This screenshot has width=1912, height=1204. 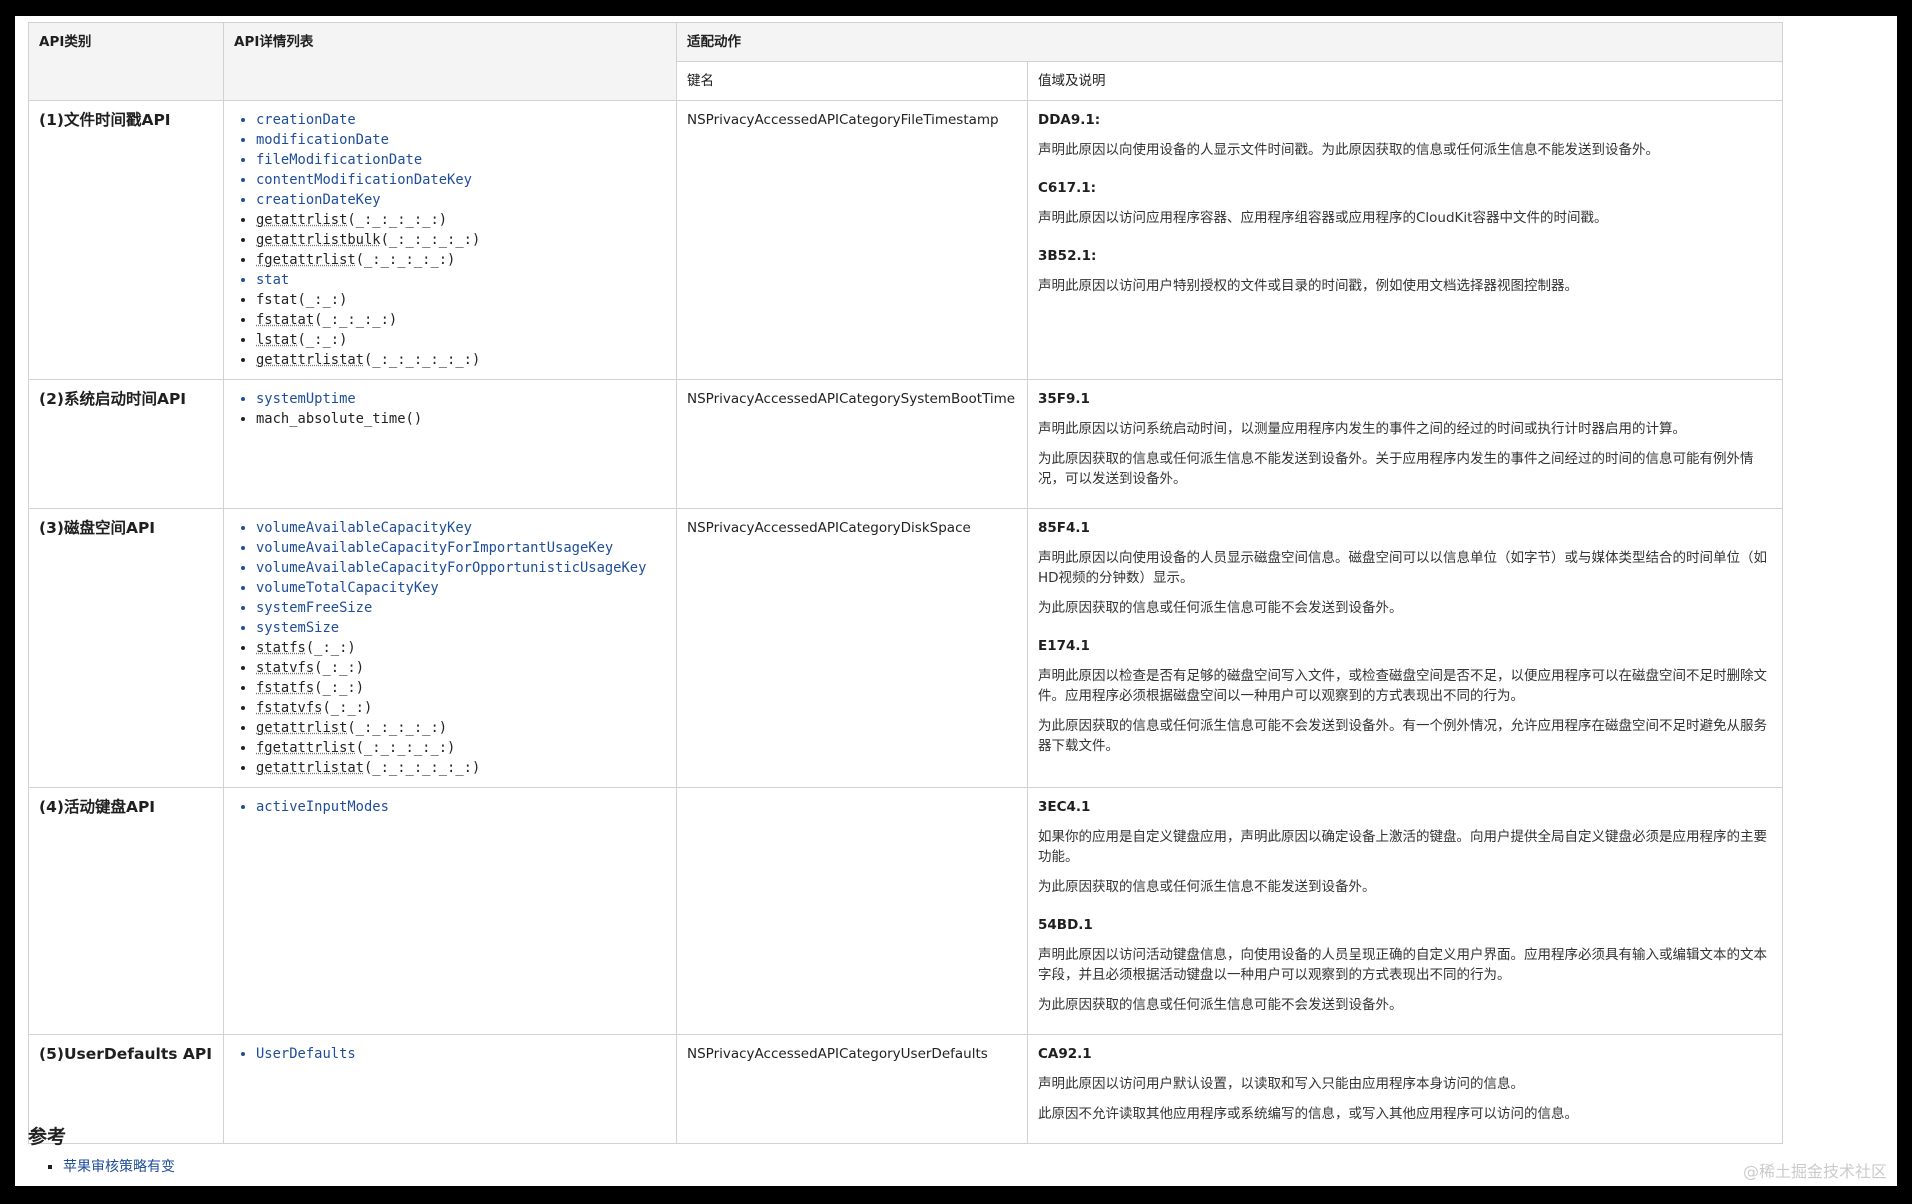 What do you see at coordinates (450, 444) in the screenshot?
I see `api-list-cell: systemUptime mach_absolute_time()` at bounding box center [450, 444].